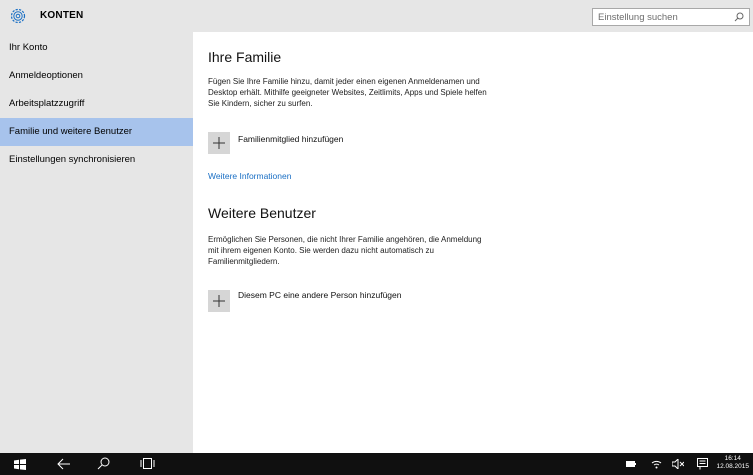 Image resolution: width=753 pixels, height=475 pixels. Describe the element at coordinates (376, 464) in the screenshot. I see `taskbar: 16:14 12.08.2015` at that location.